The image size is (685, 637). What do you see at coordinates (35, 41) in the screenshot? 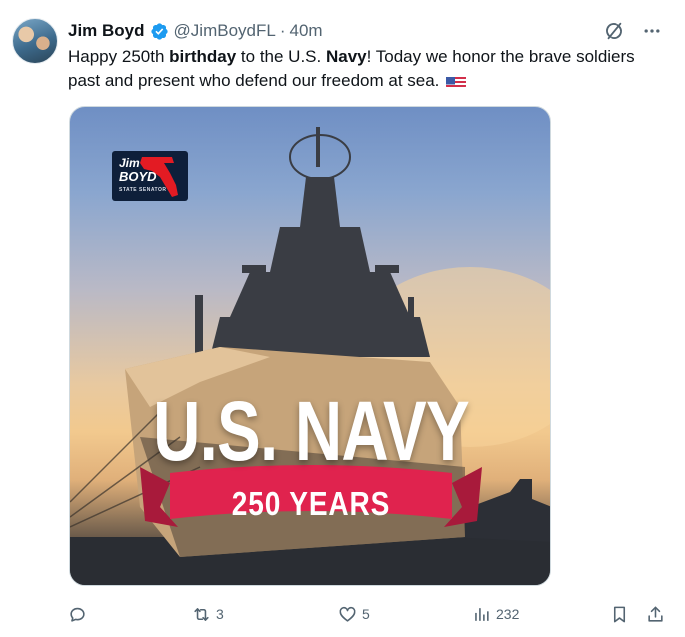
I see `avatar` at bounding box center [35, 41].